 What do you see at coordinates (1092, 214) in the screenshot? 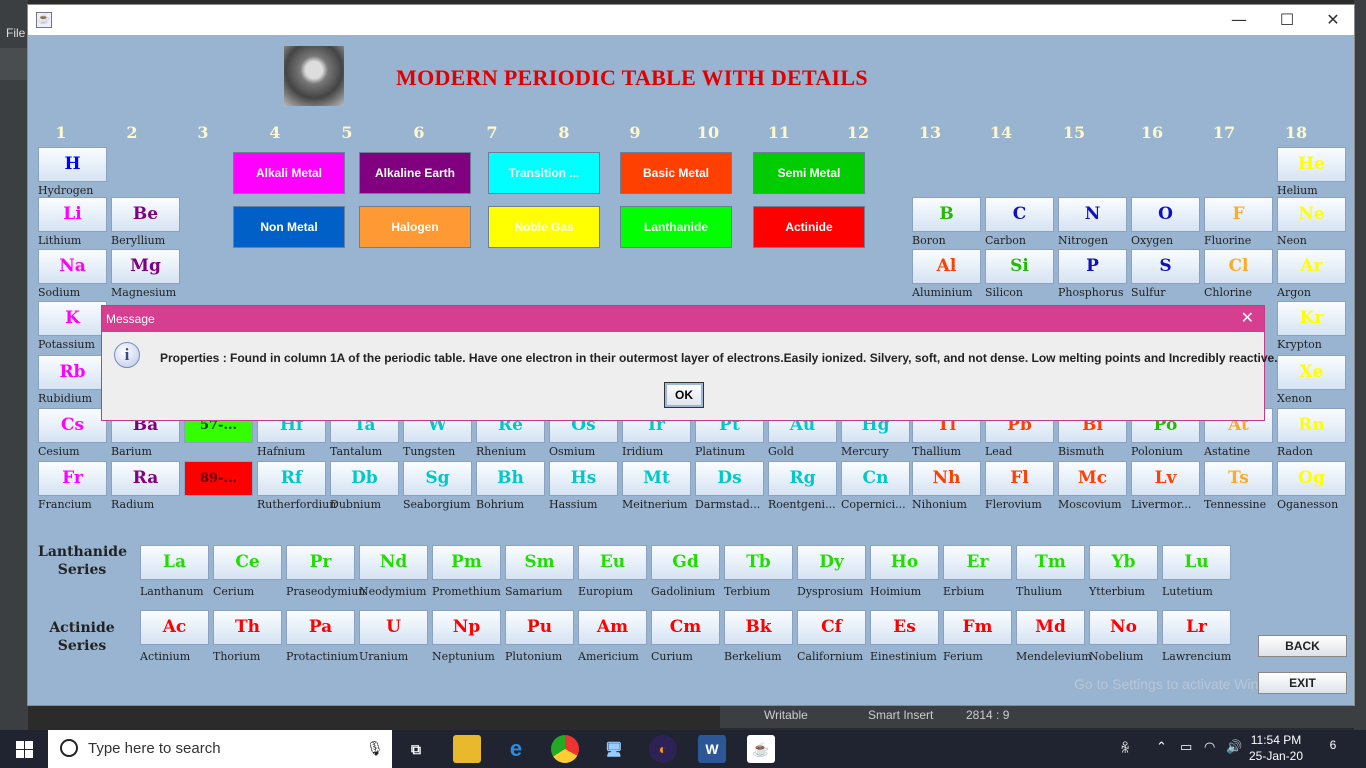
I see `element-n-button: N` at bounding box center [1092, 214].